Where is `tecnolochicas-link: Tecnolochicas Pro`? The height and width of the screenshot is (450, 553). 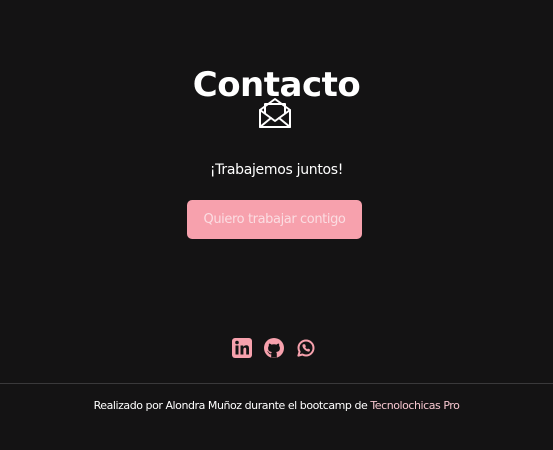
tecnolochicas-link: Tecnolochicas Pro is located at coordinates (414, 405).